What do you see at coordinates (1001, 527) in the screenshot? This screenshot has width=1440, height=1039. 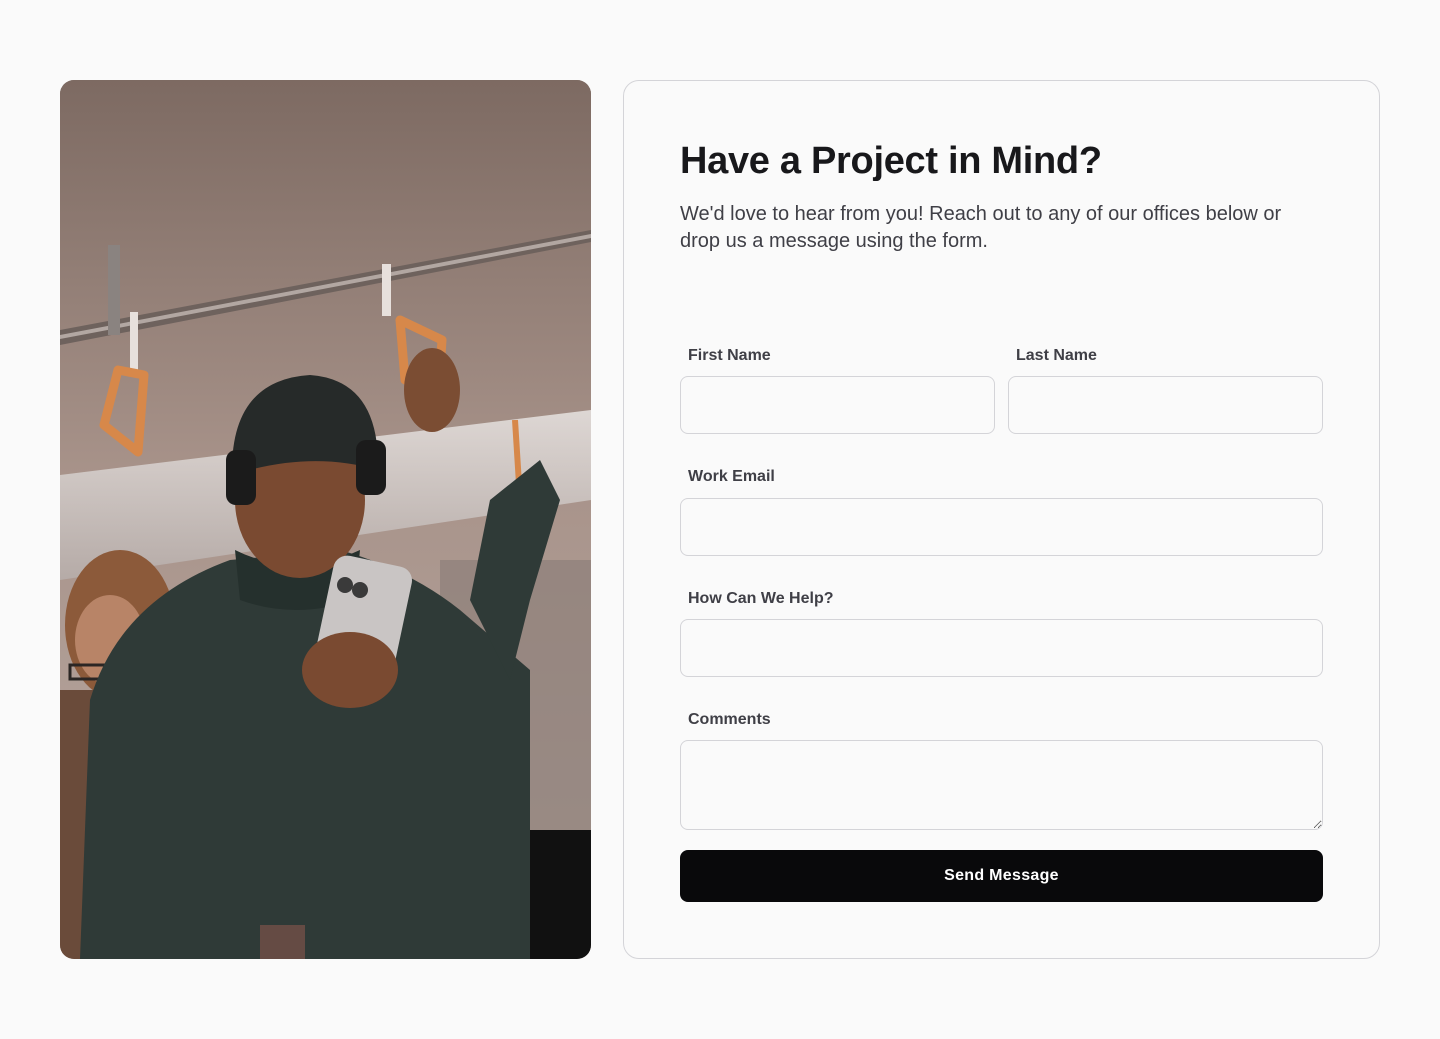 I see `work-email-field` at bounding box center [1001, 527].